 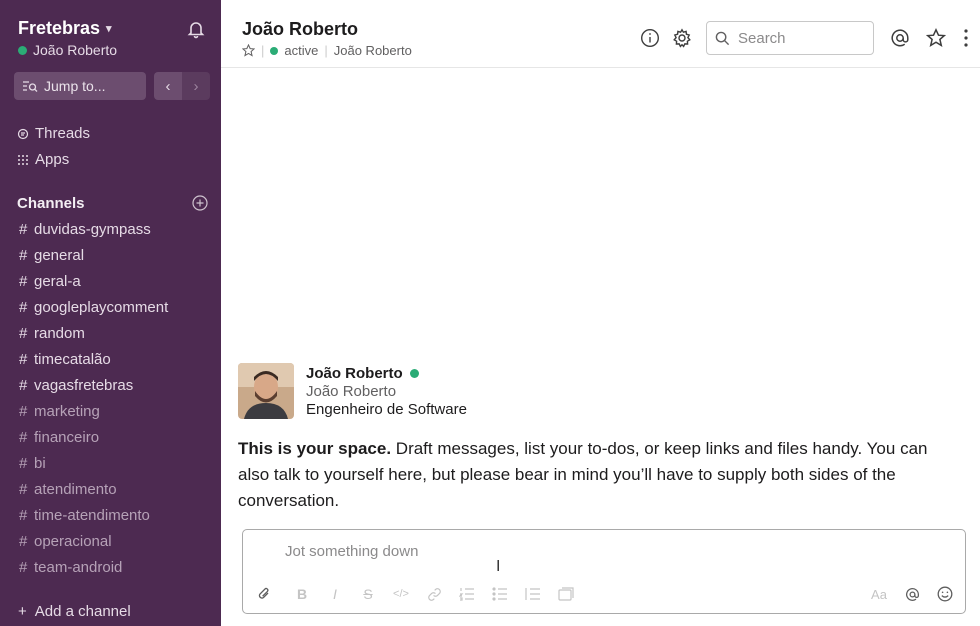 I want to click on star-outline-icon, so click(x=248, y=50).